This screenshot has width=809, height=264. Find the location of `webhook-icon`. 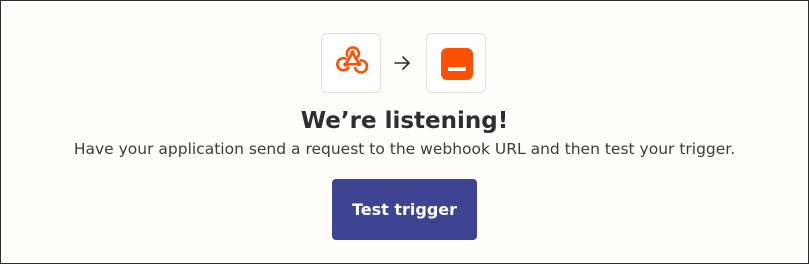

webhook-icon is located at coordinates (352, 60).